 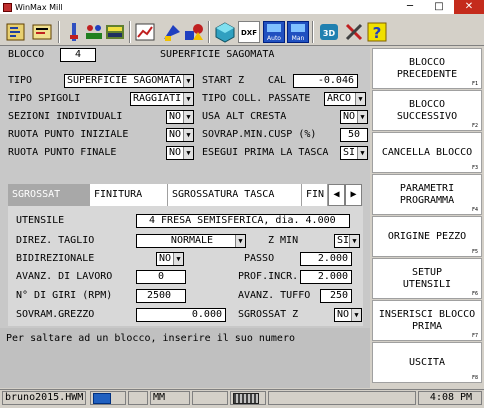 I want to click on esegui-select: SI ▼, so click(x=354, y=153).